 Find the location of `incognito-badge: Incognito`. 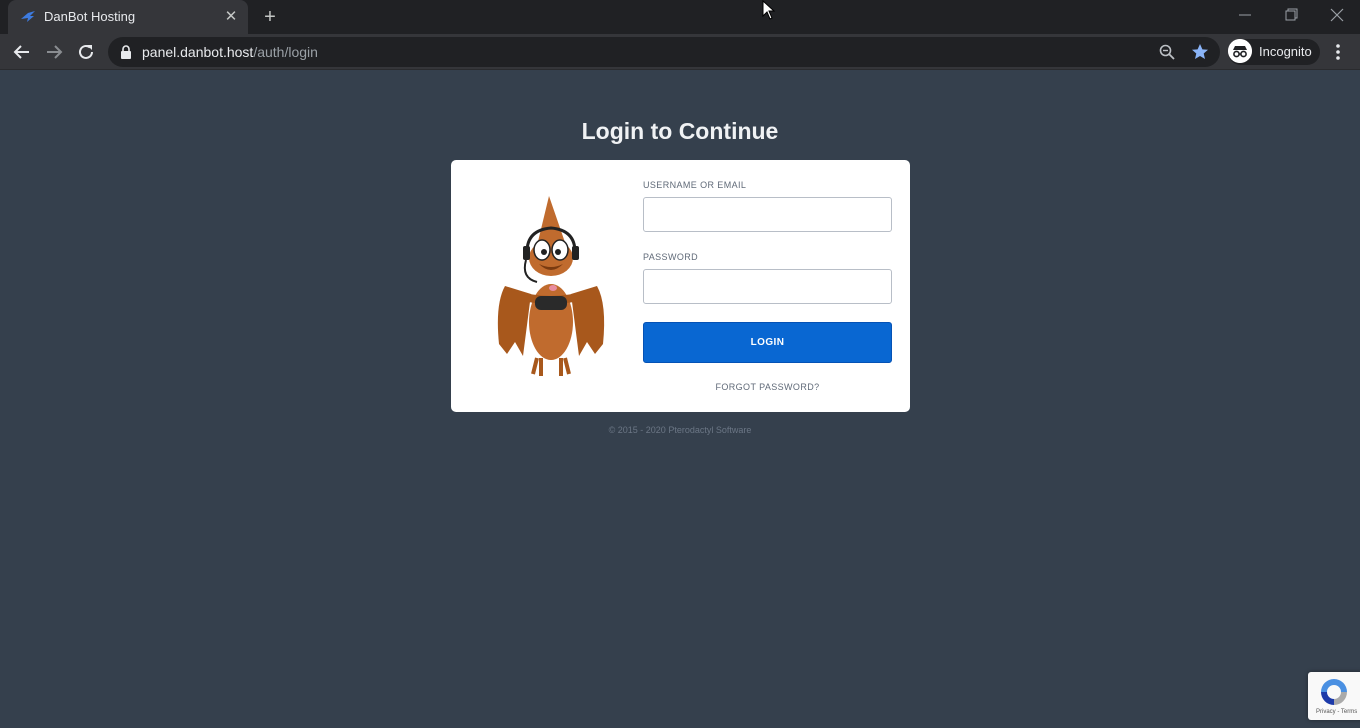

incognito-badge: Incognito is located at coordinates (1274, 52).